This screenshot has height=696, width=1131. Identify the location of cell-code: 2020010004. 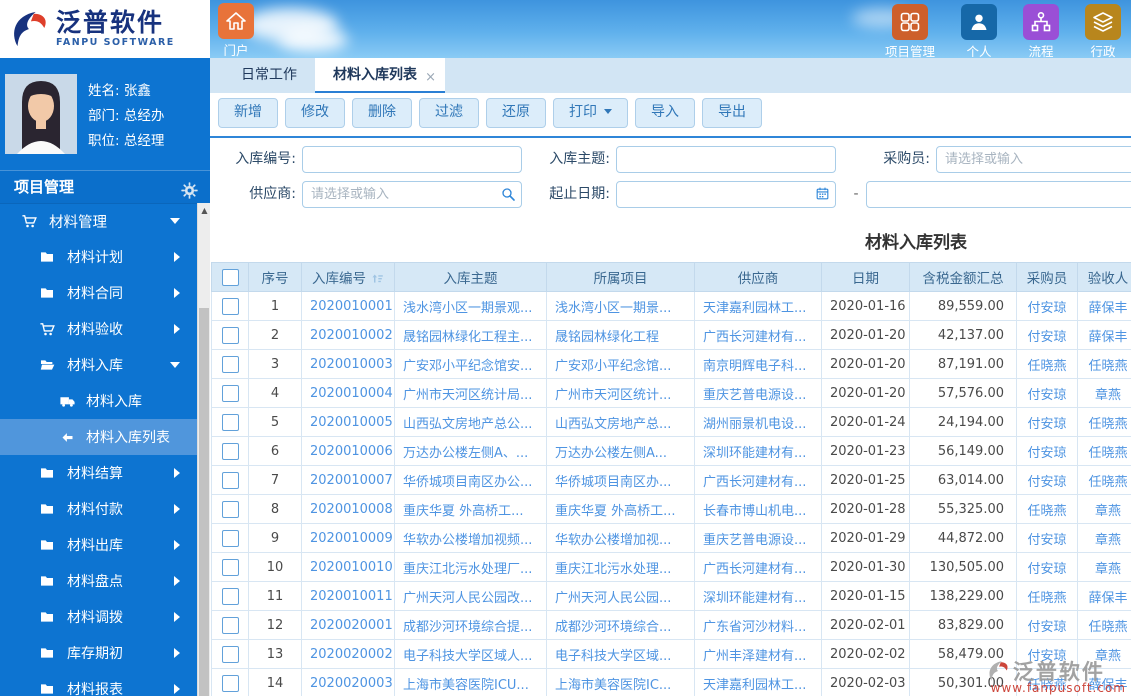
(348, 393).